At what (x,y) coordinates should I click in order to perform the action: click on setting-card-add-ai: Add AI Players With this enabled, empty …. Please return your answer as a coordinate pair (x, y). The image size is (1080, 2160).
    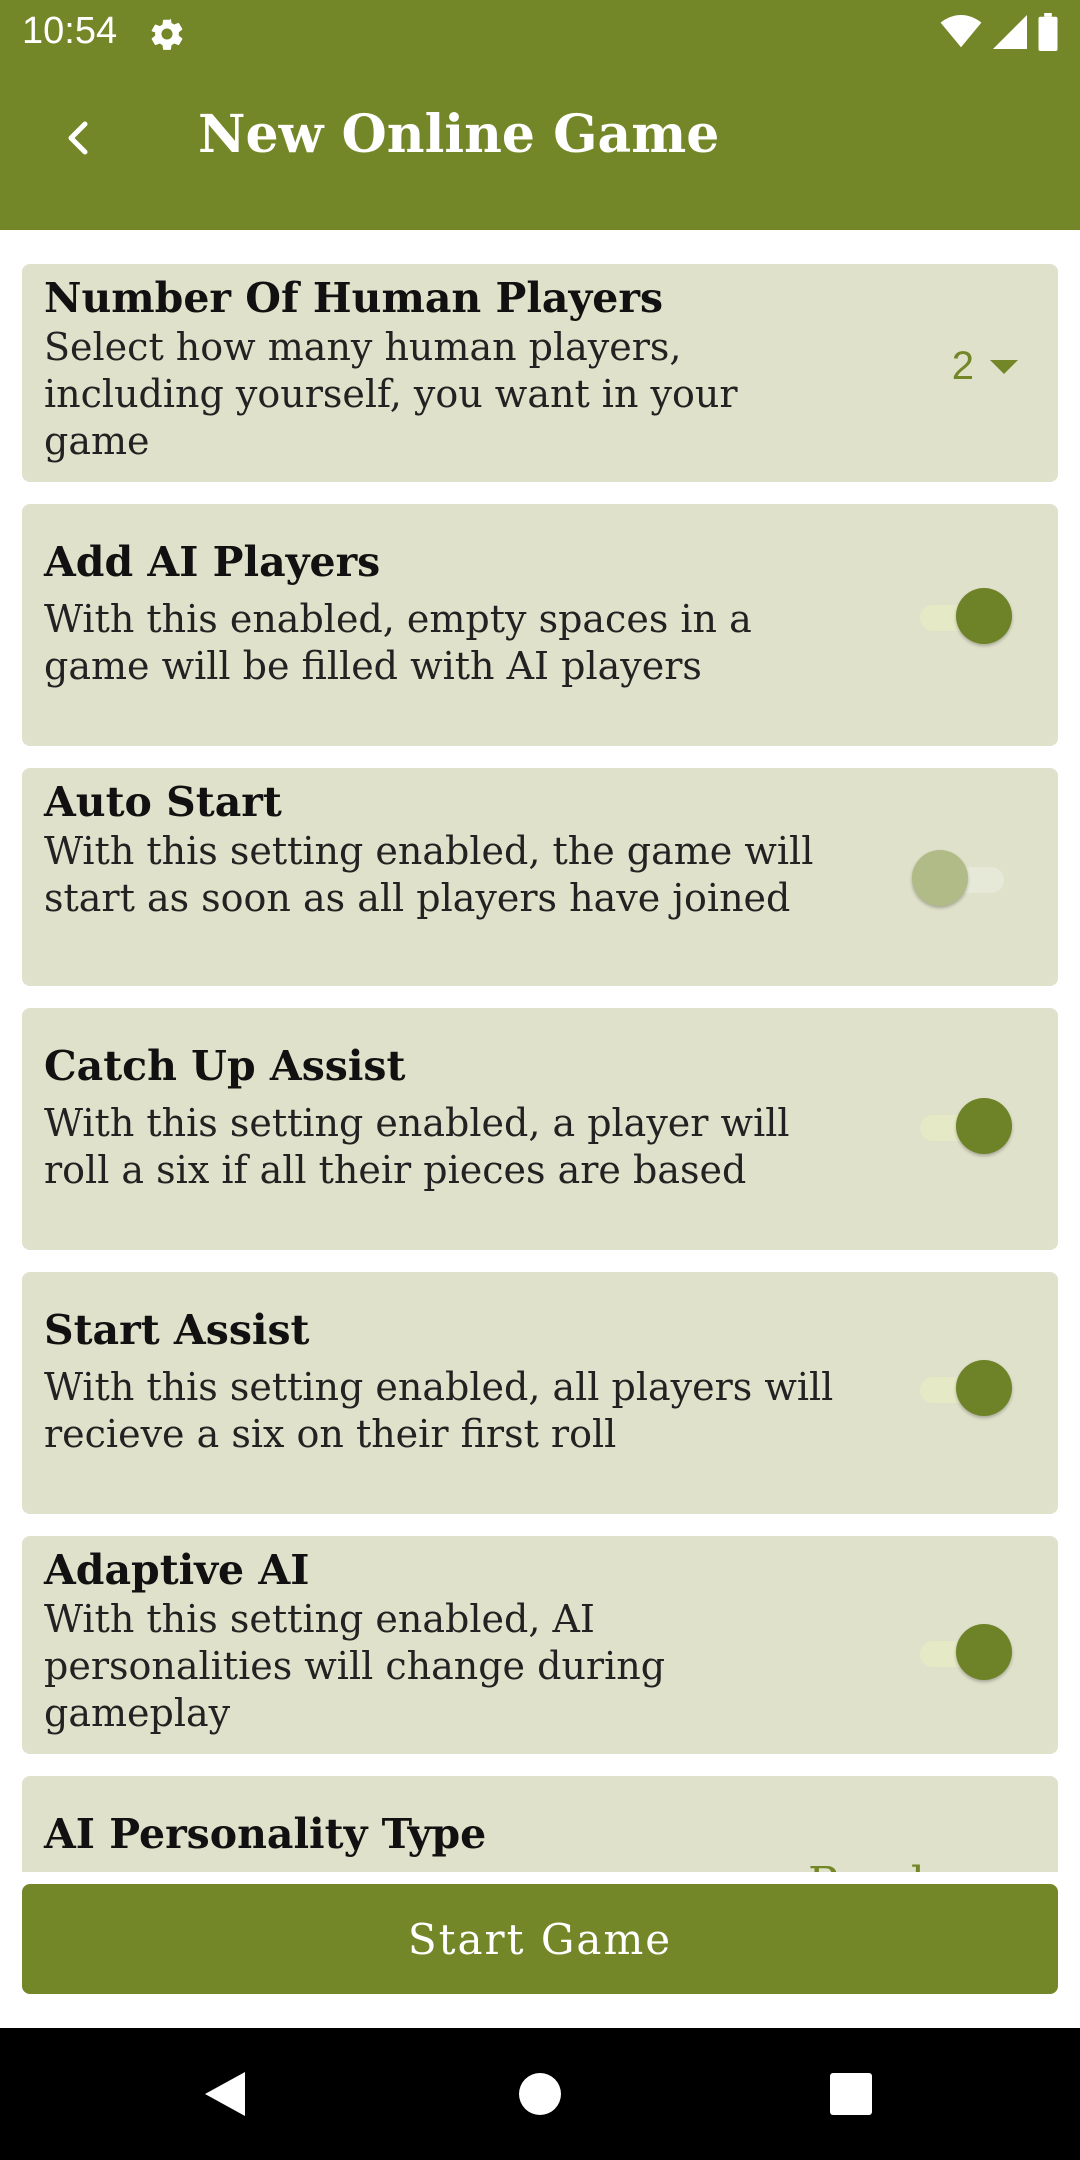
    Looking at the image, I should click on (540, 625).